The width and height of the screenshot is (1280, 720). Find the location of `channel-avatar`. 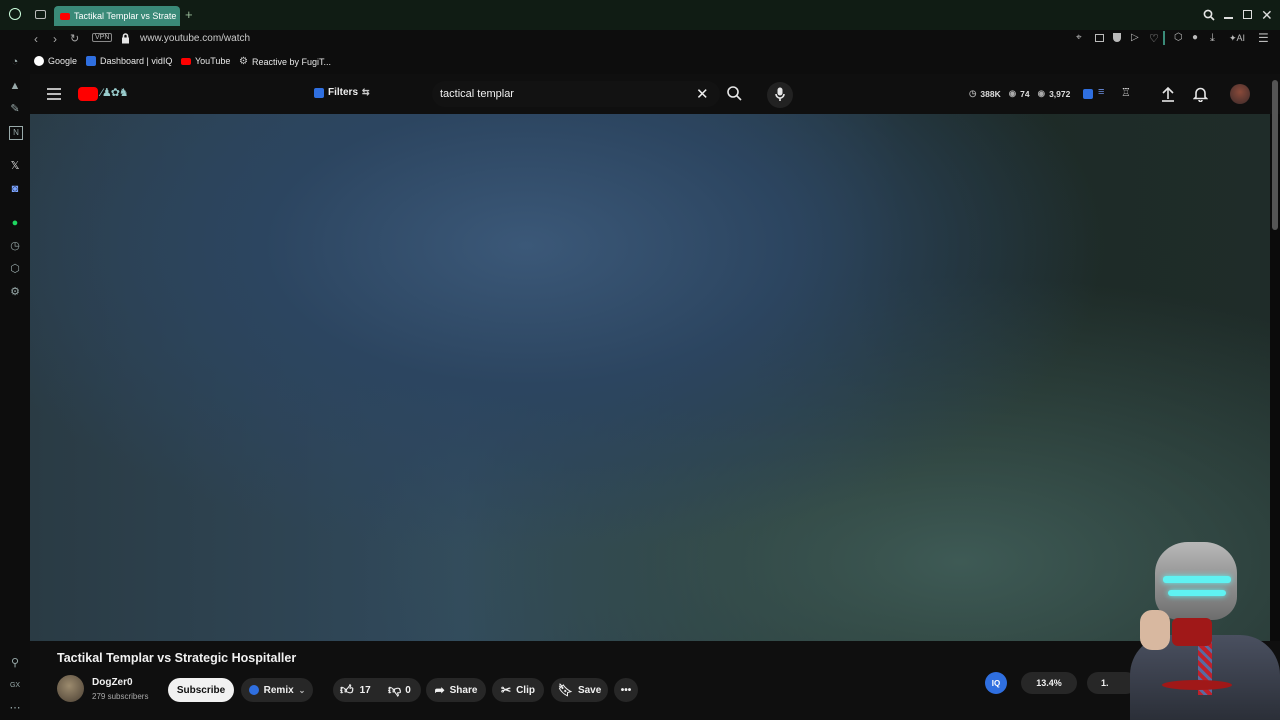

channel-avatar is located at coordinates (70, 688).